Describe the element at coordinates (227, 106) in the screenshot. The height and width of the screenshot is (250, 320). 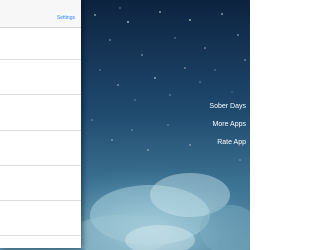
I see `menu-item-sober-days: Sober Days` at that location.